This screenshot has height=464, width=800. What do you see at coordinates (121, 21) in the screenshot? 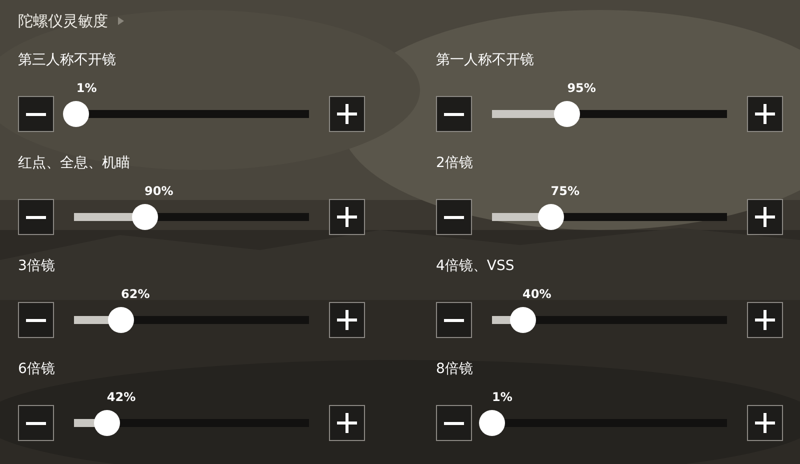
I see `arrow-icon` at bounding box center [121, 21].